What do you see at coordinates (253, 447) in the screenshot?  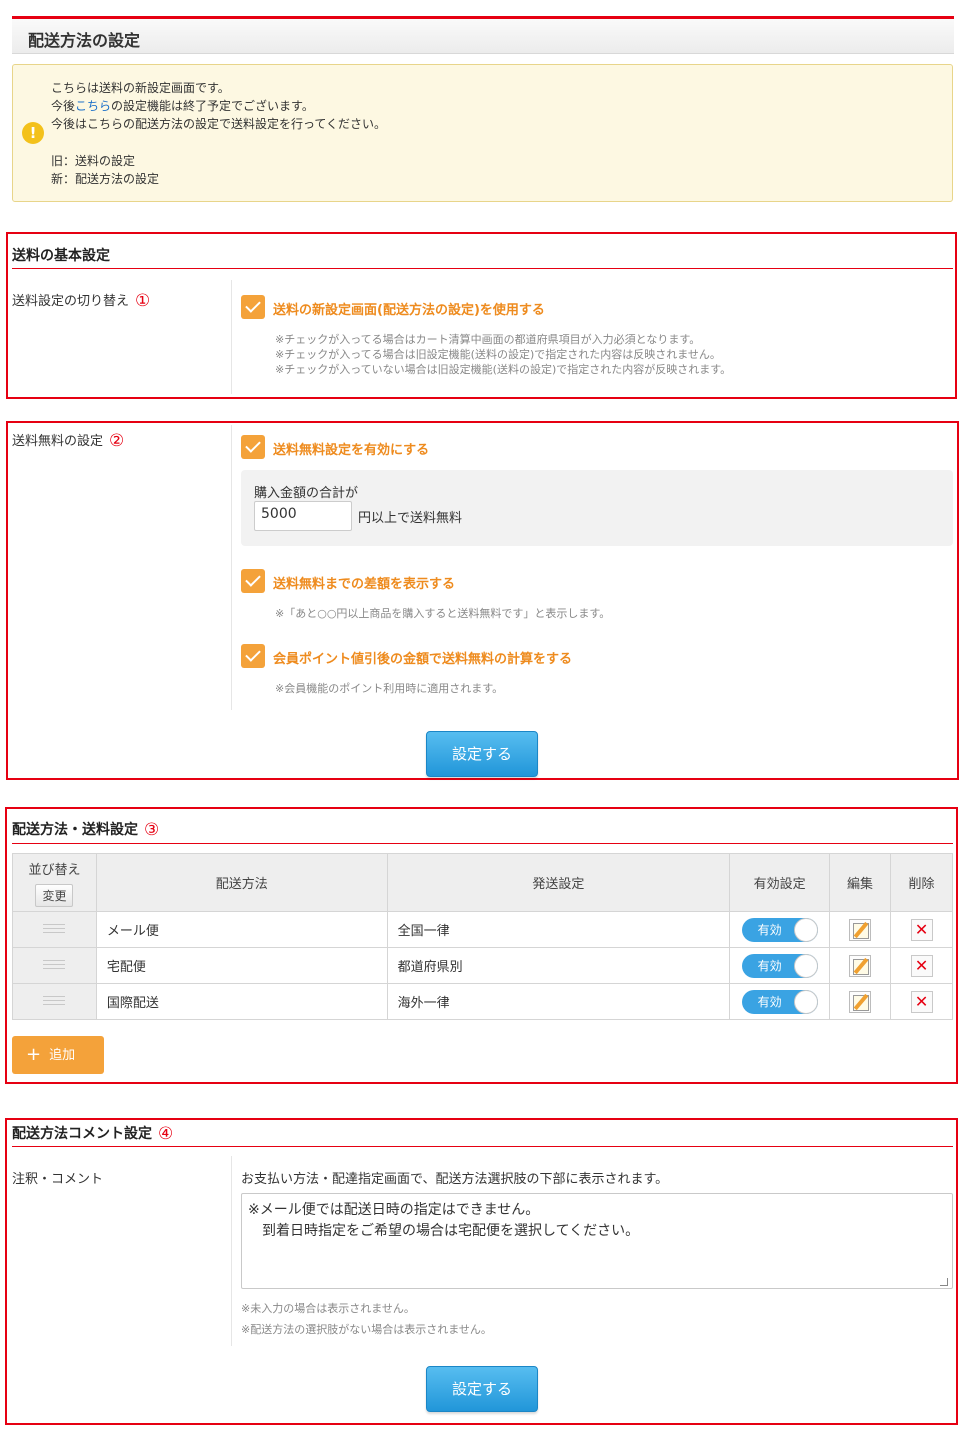 I see `enable-free-shipping-checkbox` at bounding box center [253, 447].